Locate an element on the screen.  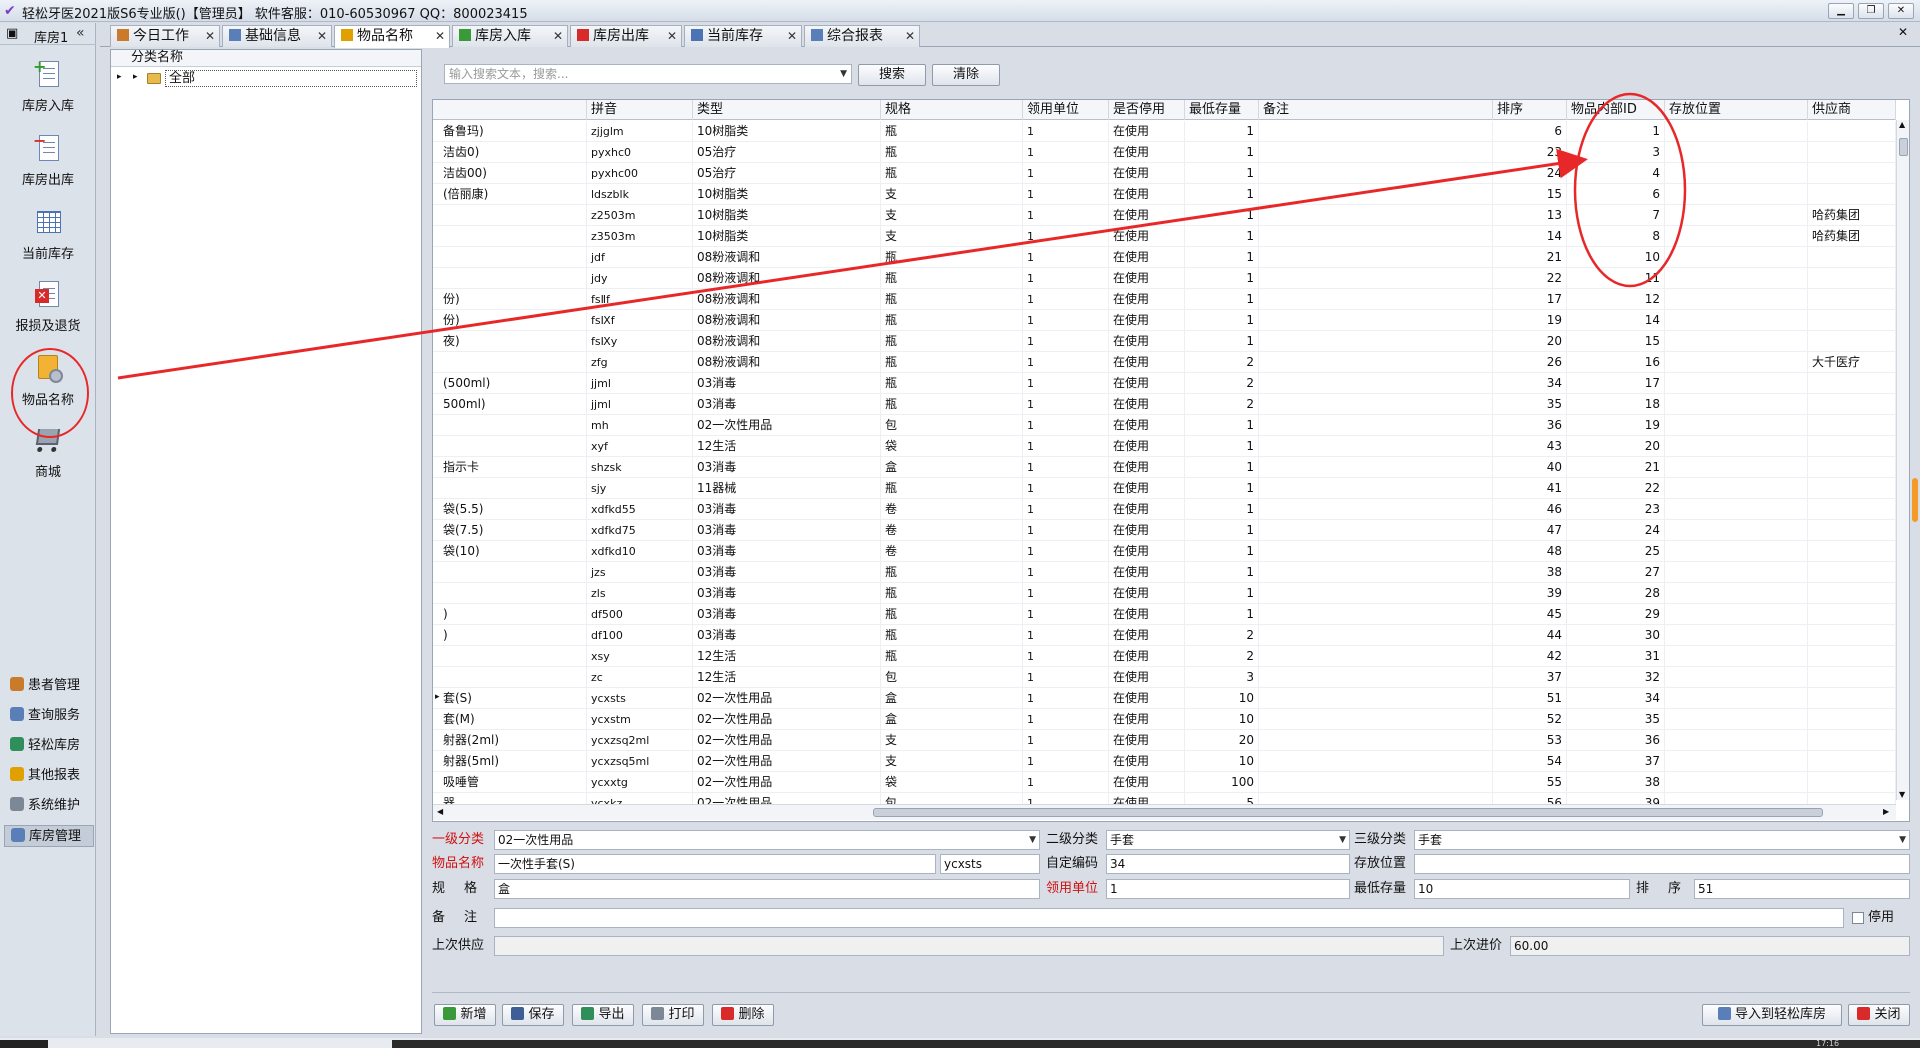
tab-reports: 综合报表 ✕ is located at coordinates (862, 36).